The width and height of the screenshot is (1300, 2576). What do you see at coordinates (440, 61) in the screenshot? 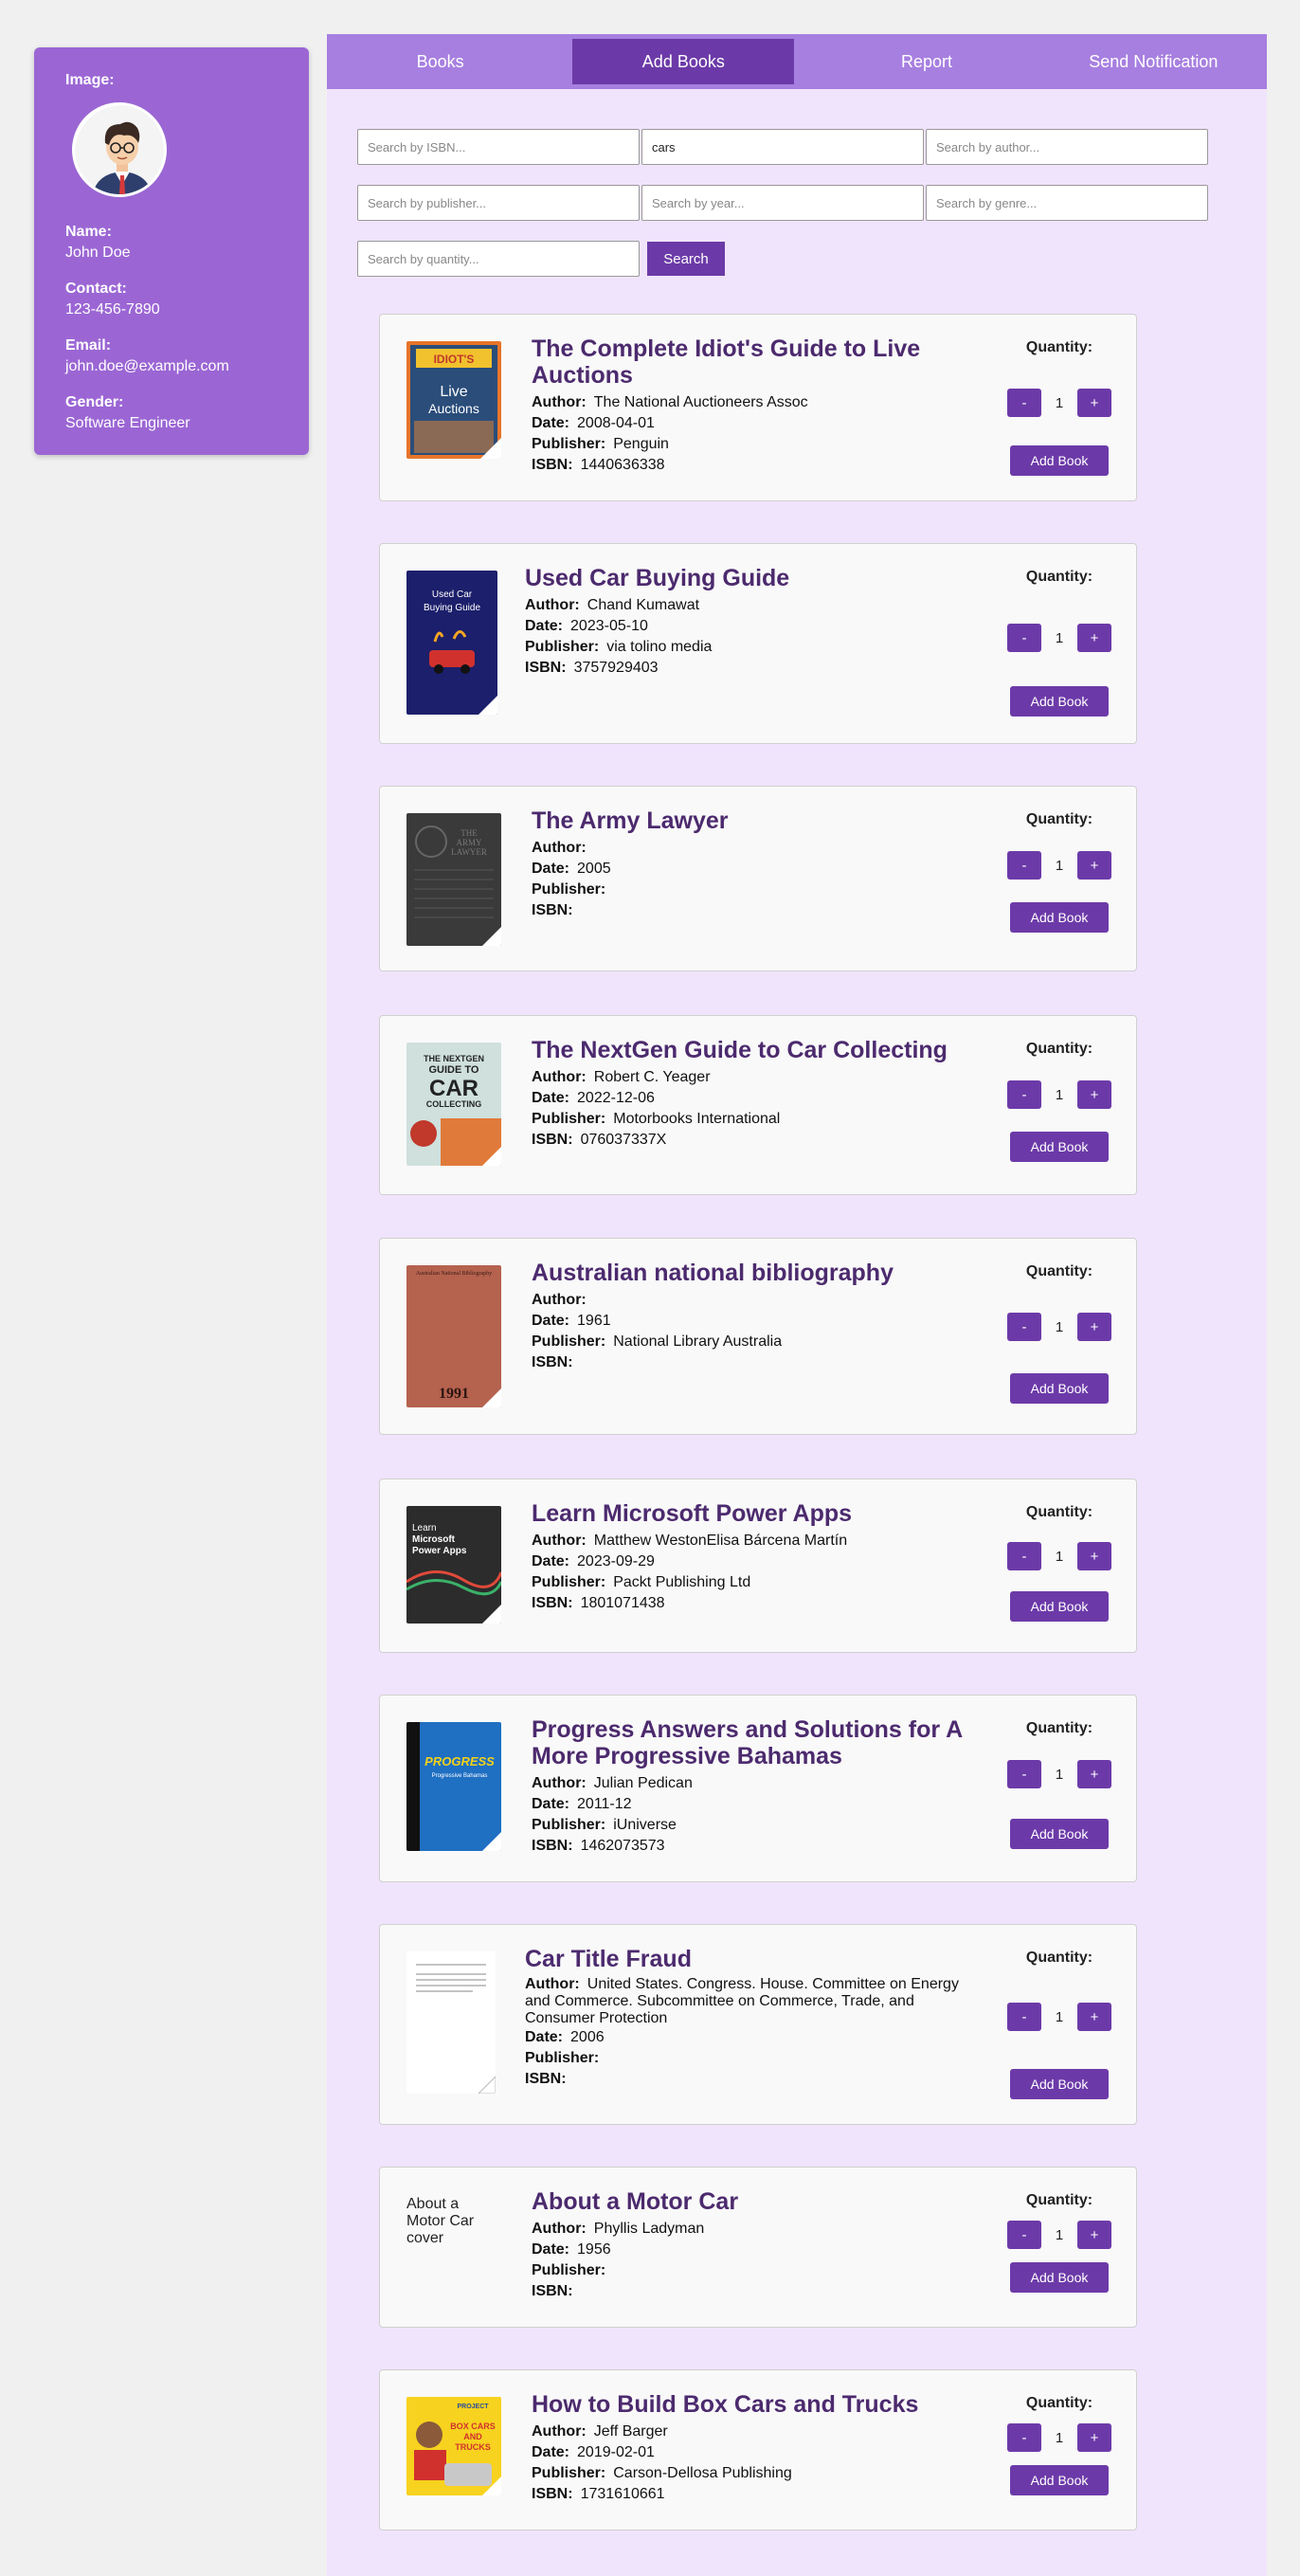
I see `nav-books: Books` at bounding box center [440, 61].